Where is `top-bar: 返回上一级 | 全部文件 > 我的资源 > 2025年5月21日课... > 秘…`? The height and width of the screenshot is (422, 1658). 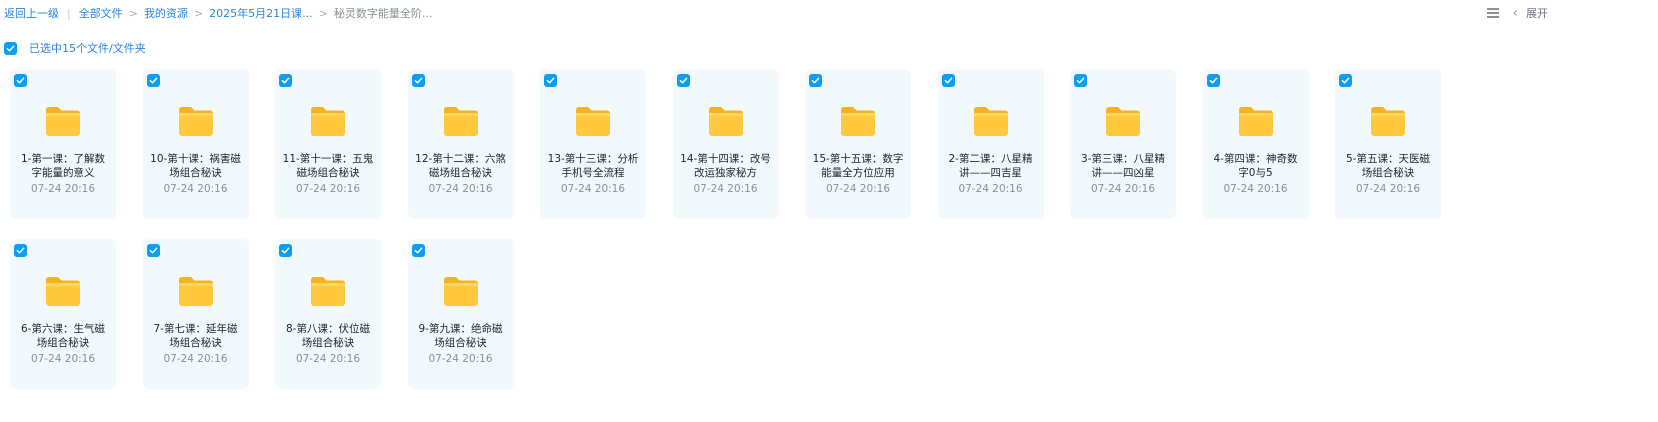
top-bar: 返回上一级 | 全部文件 > 我的资源 > 2025年5月21日课... > 秘… is located at coordinates (829, 13).